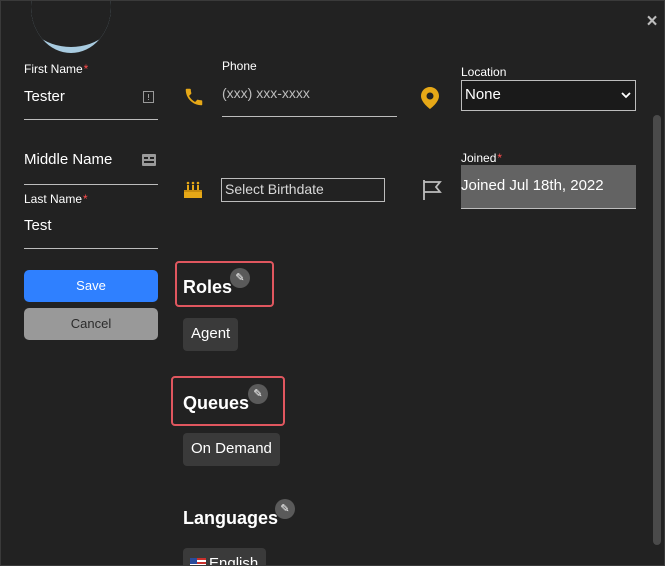 The image size is (665, 566). What do you see at coordinates (68, 159) in the screenshot?
I see `middle-name-field: Middle Name` at bounding box center [68, 159].